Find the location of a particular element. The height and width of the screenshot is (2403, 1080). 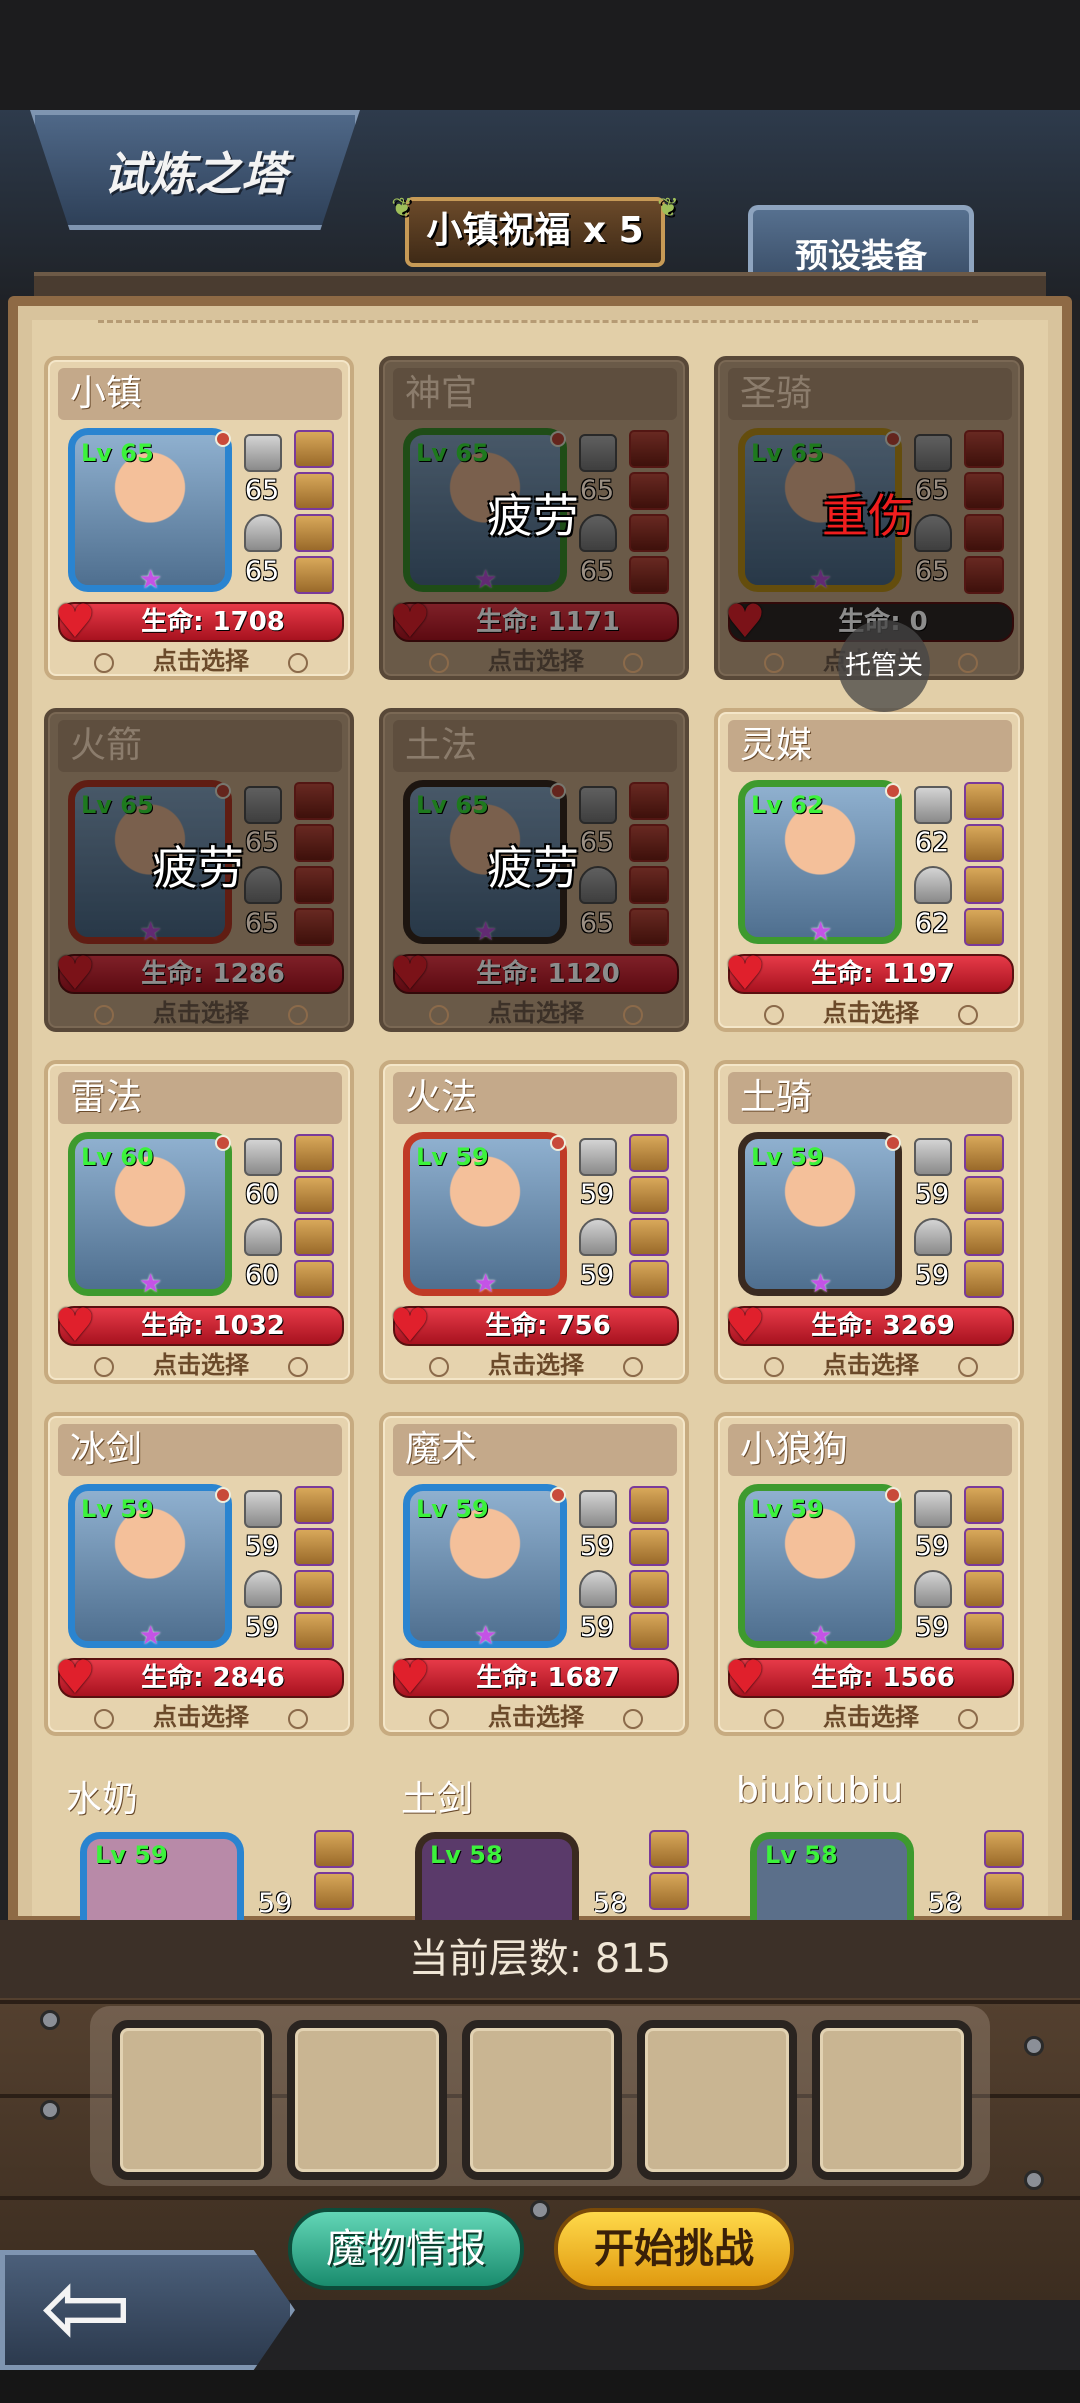

hp-label: 生命: 756 is located at coordinates (548, 1326).